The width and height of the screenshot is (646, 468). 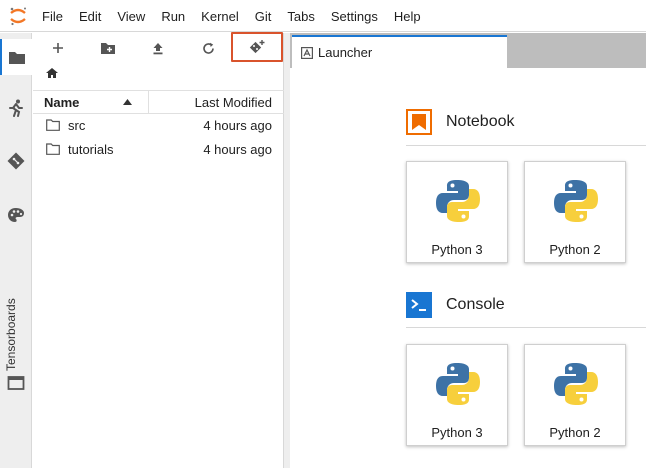 I want to click on tab-bar: Launcher, so click(x=468, y=50).